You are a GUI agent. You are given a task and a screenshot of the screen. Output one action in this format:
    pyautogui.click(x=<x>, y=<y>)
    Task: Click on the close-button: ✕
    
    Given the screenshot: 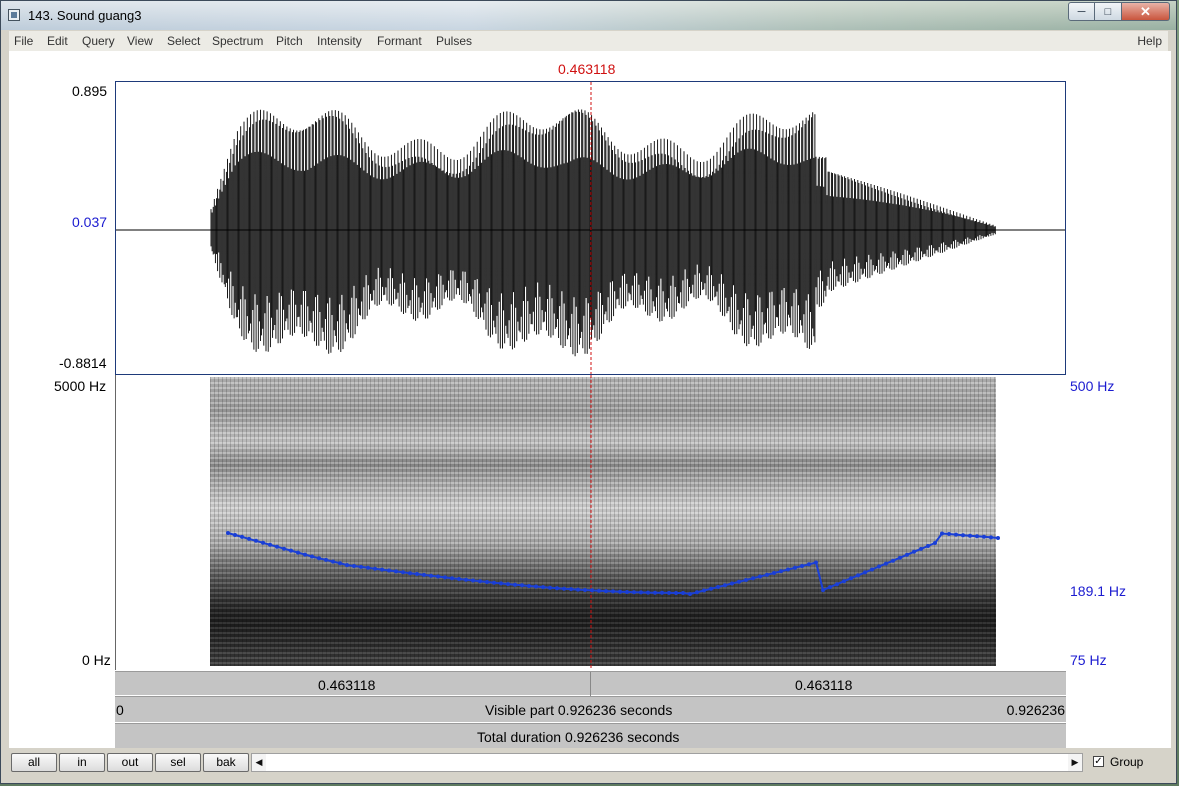 What is the action you would take?
    pyautogui.click(x=1146, y=11)
    